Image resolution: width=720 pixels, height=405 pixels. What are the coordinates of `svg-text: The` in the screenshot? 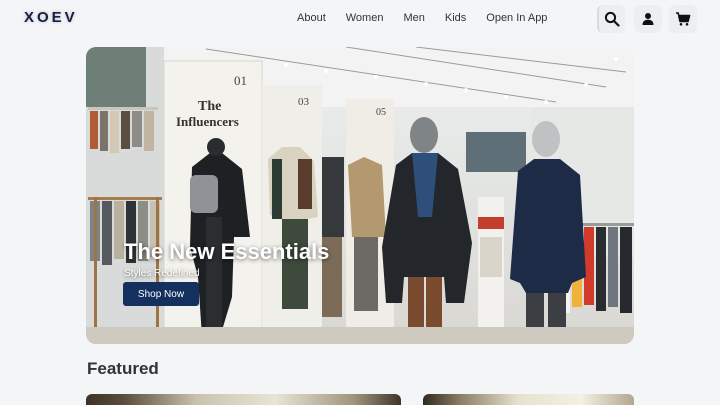 It's located at (209, 106).